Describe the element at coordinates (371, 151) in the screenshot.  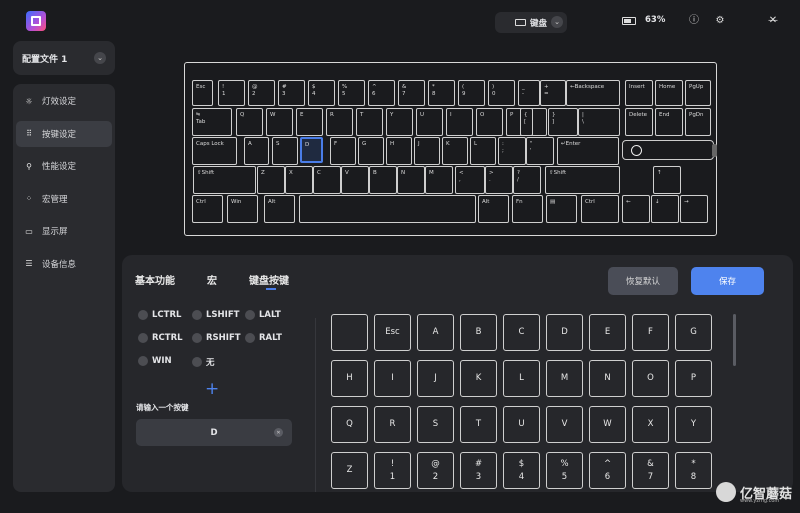
I see `key-g: G` at that location.